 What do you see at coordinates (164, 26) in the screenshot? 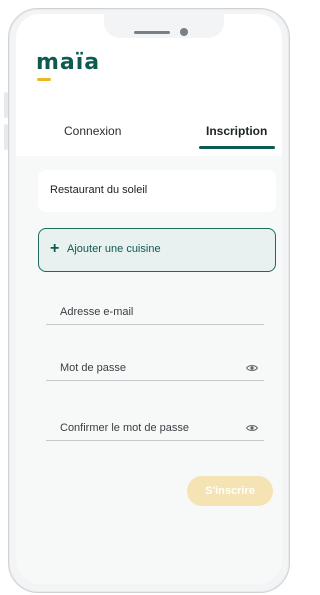
I see `notch` at bounding box center [164, 26].